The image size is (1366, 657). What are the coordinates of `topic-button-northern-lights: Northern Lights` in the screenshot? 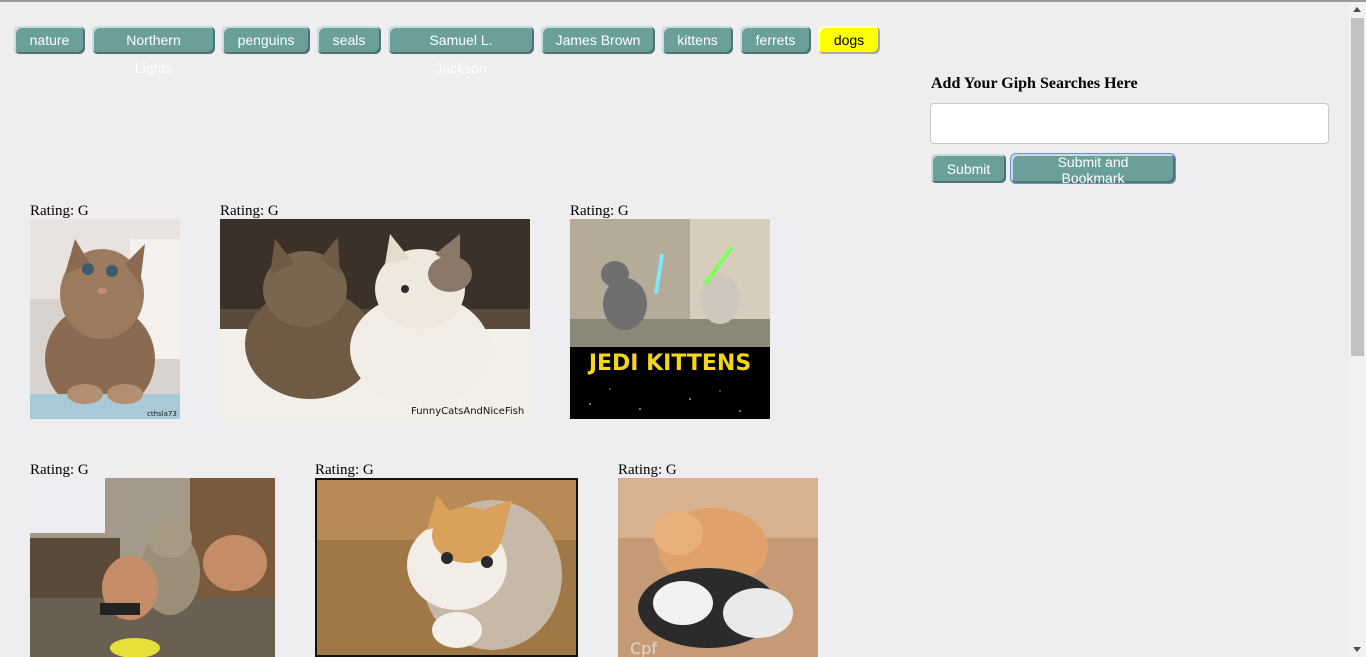 It's located at (153, 51).